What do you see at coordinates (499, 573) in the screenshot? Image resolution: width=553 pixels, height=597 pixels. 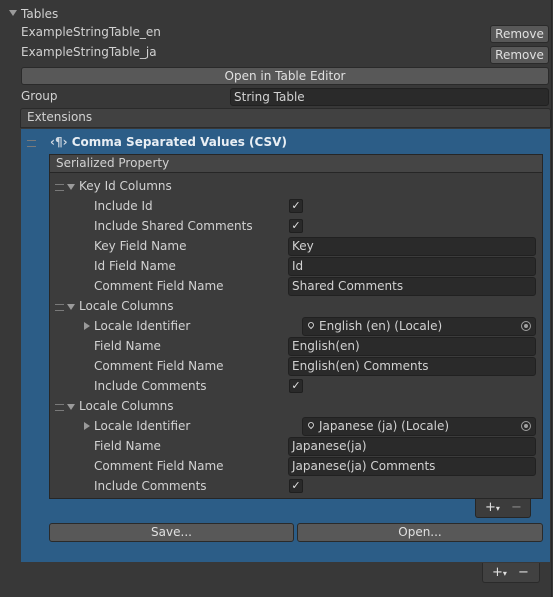 I see `add-extension-icon: +▾` at bounding box center [499, 573].